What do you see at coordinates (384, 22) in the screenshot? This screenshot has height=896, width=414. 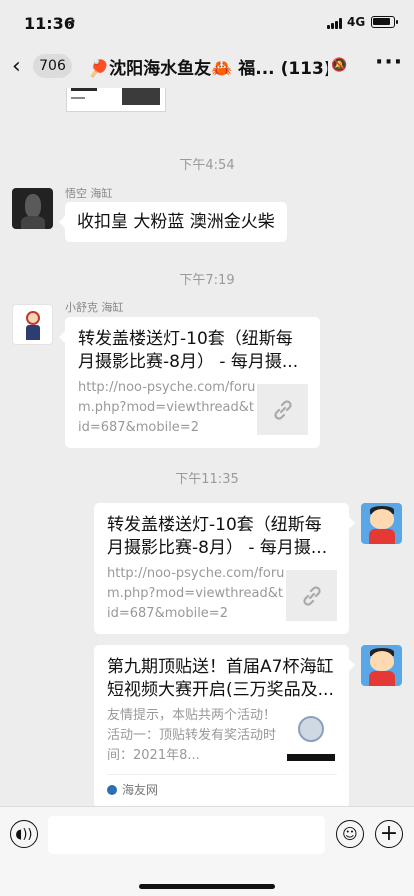 I see `battery-icon` at bounding box center [384, 22].